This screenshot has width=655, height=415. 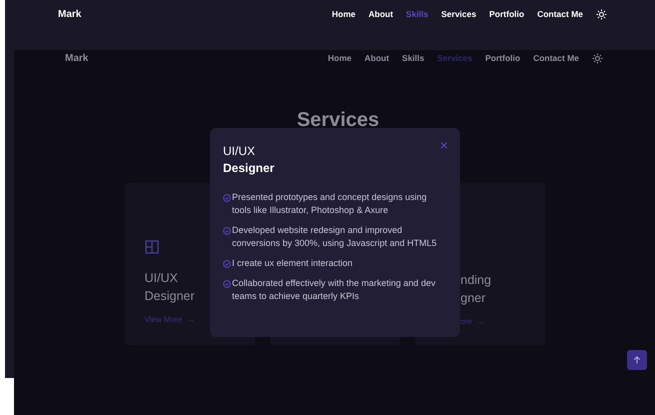 What do you see at coordinates (597, 58) in the screenshot?
I see `sun-icon` at bounding box center [597, 58].